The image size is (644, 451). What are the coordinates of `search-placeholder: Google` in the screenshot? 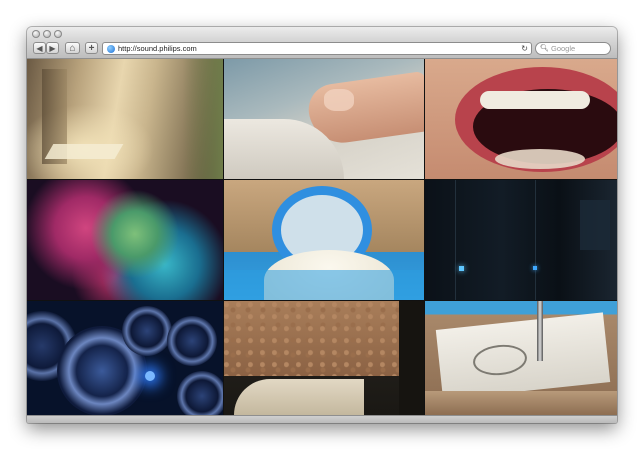 It's located at (563, 48).